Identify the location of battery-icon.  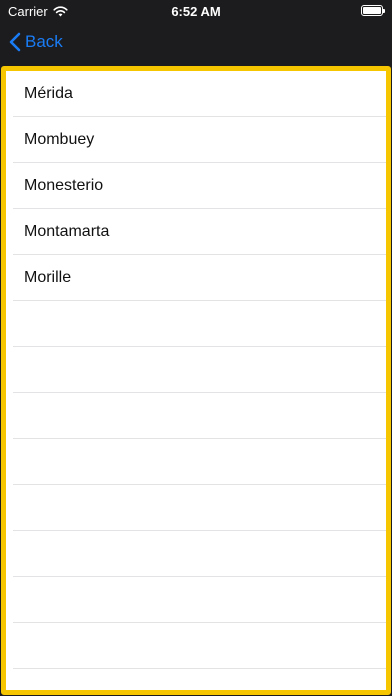
(373, 10).